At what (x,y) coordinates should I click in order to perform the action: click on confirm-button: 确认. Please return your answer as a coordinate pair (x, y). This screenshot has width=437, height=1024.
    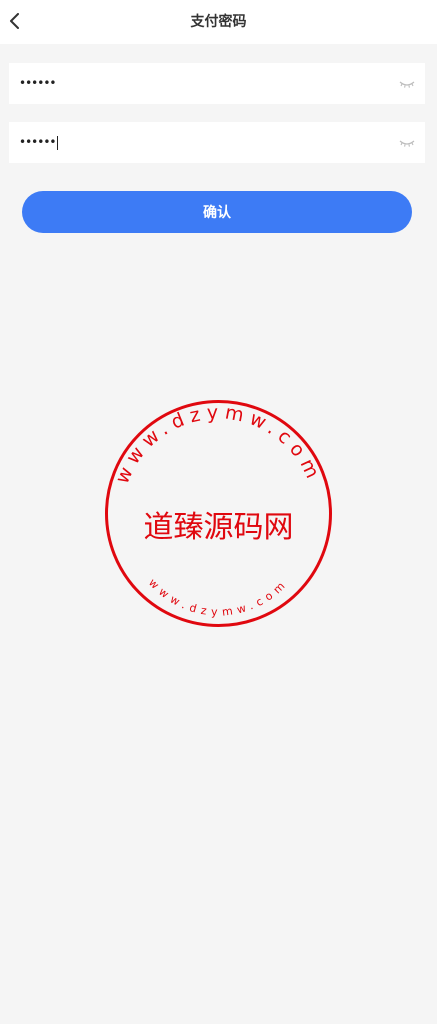
    Looking at the image, I should click on (217, 212).